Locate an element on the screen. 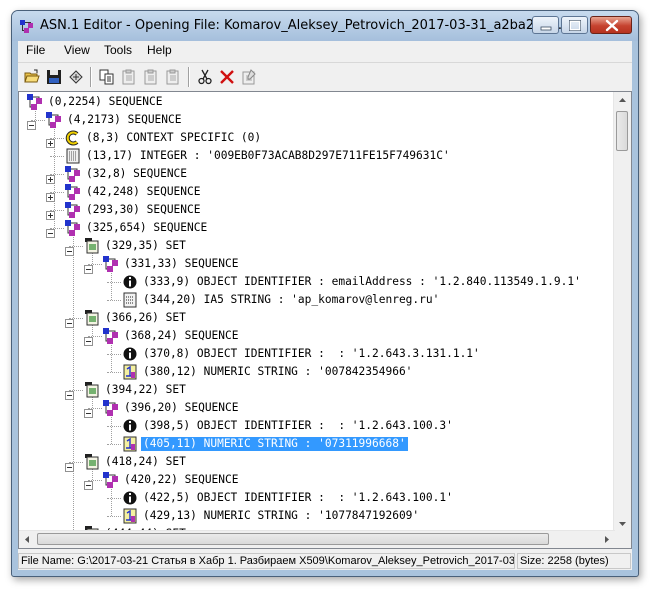 The height and width of the screenshot is (593, 656). tree-node-label: (394,22) SET is located at coordinates (145, 390).